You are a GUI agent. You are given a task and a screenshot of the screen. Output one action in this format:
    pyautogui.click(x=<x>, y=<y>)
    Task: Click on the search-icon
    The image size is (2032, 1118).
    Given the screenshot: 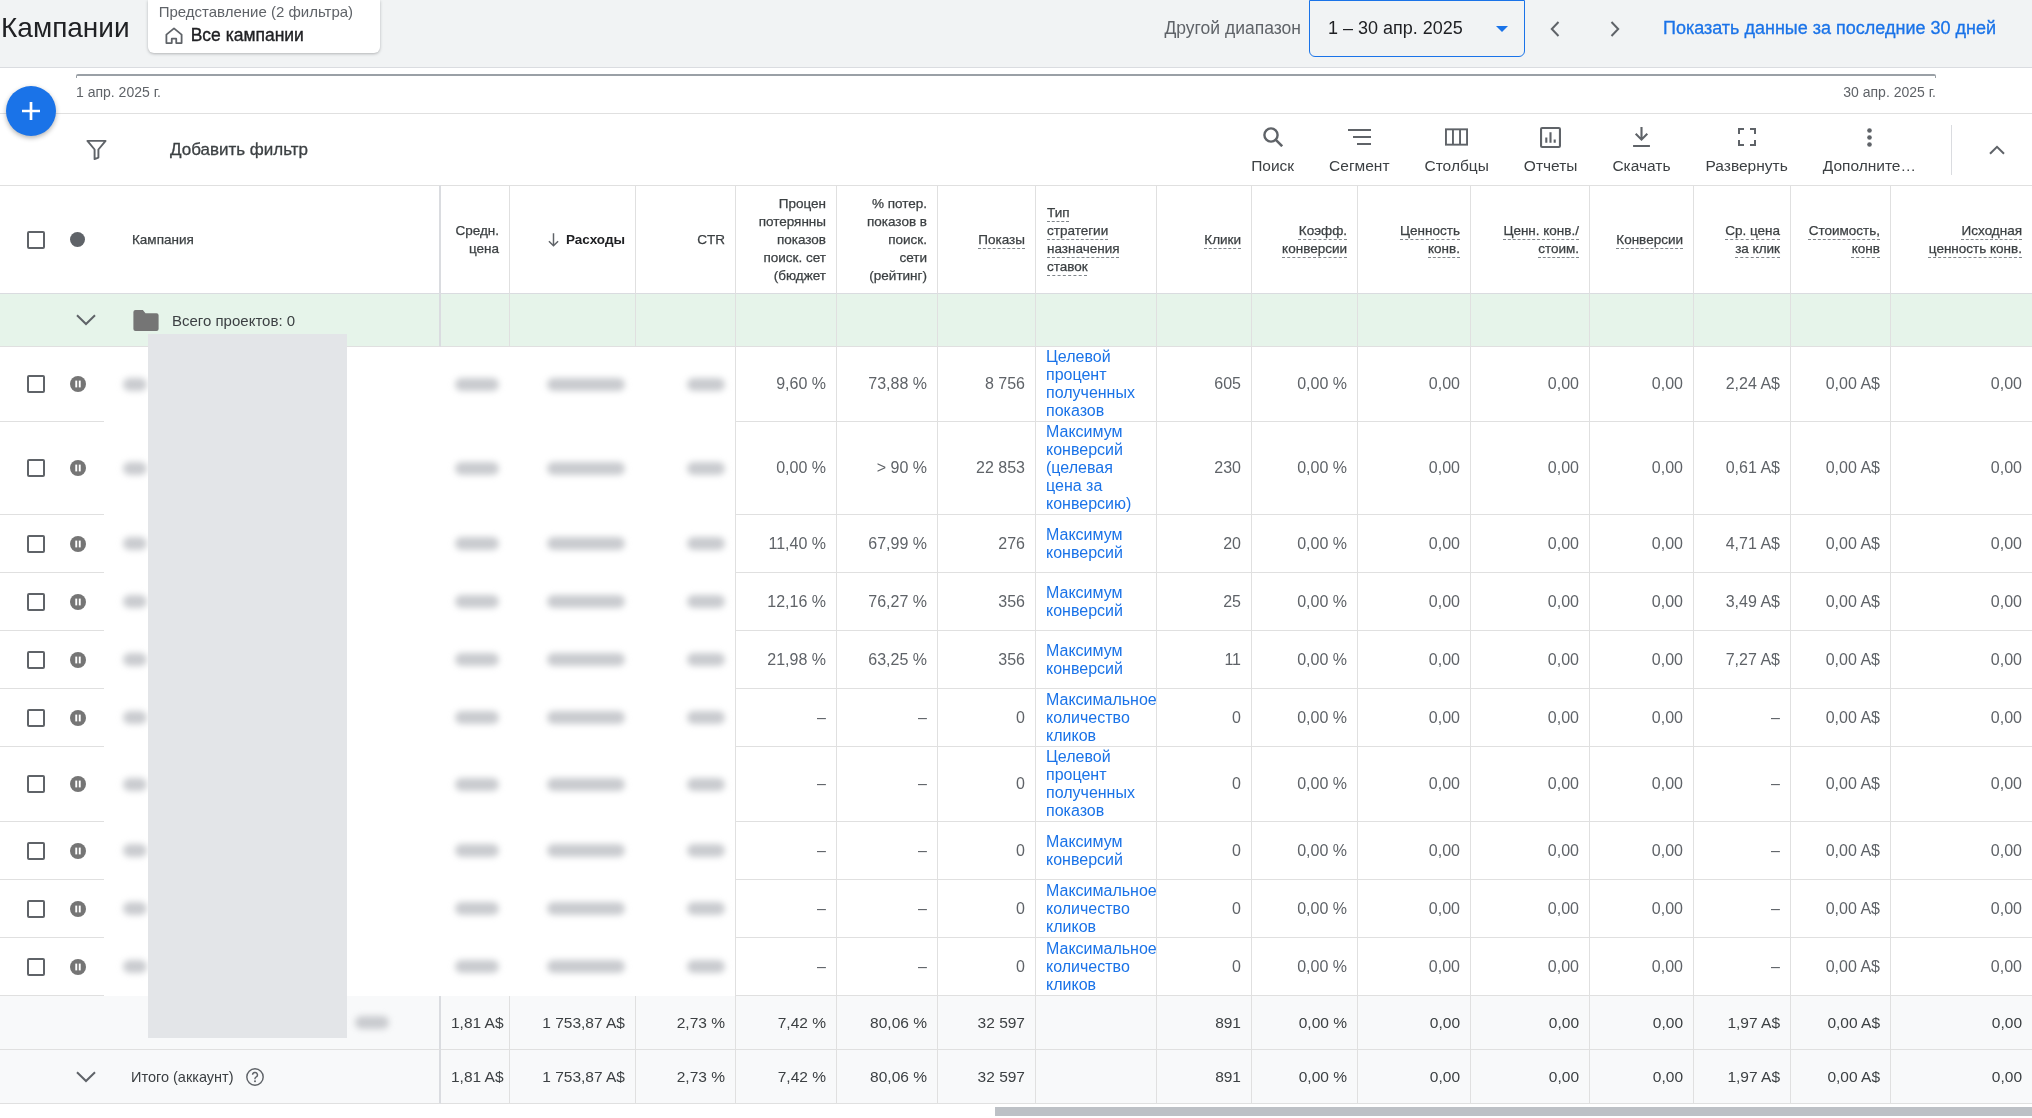 What is the action you would take?
    pyautogui.click(x=1272, y=137)
    